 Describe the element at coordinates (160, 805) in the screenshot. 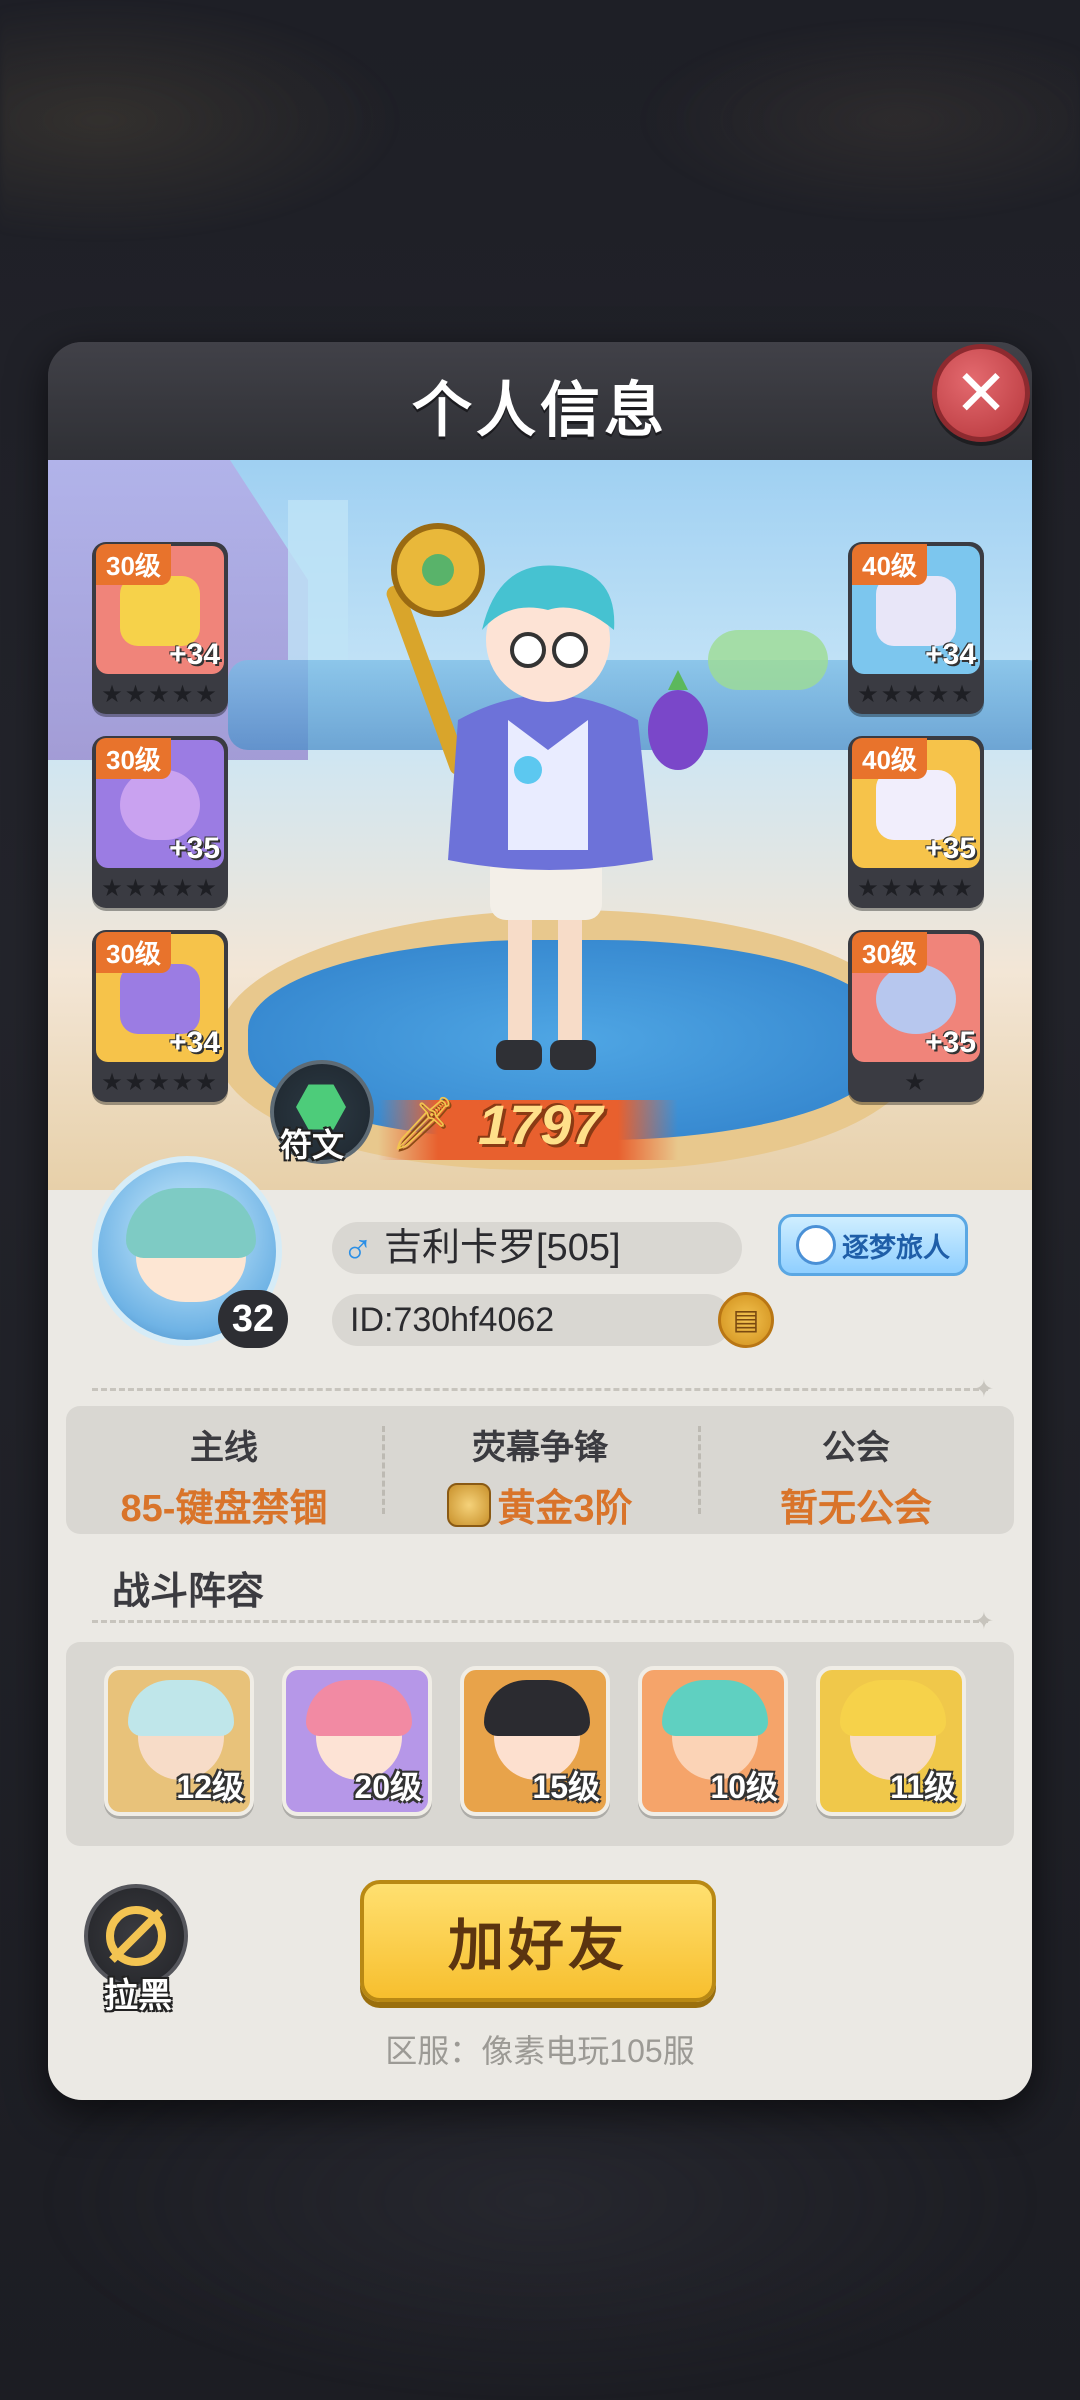

I see `bracer-icon` at that location.